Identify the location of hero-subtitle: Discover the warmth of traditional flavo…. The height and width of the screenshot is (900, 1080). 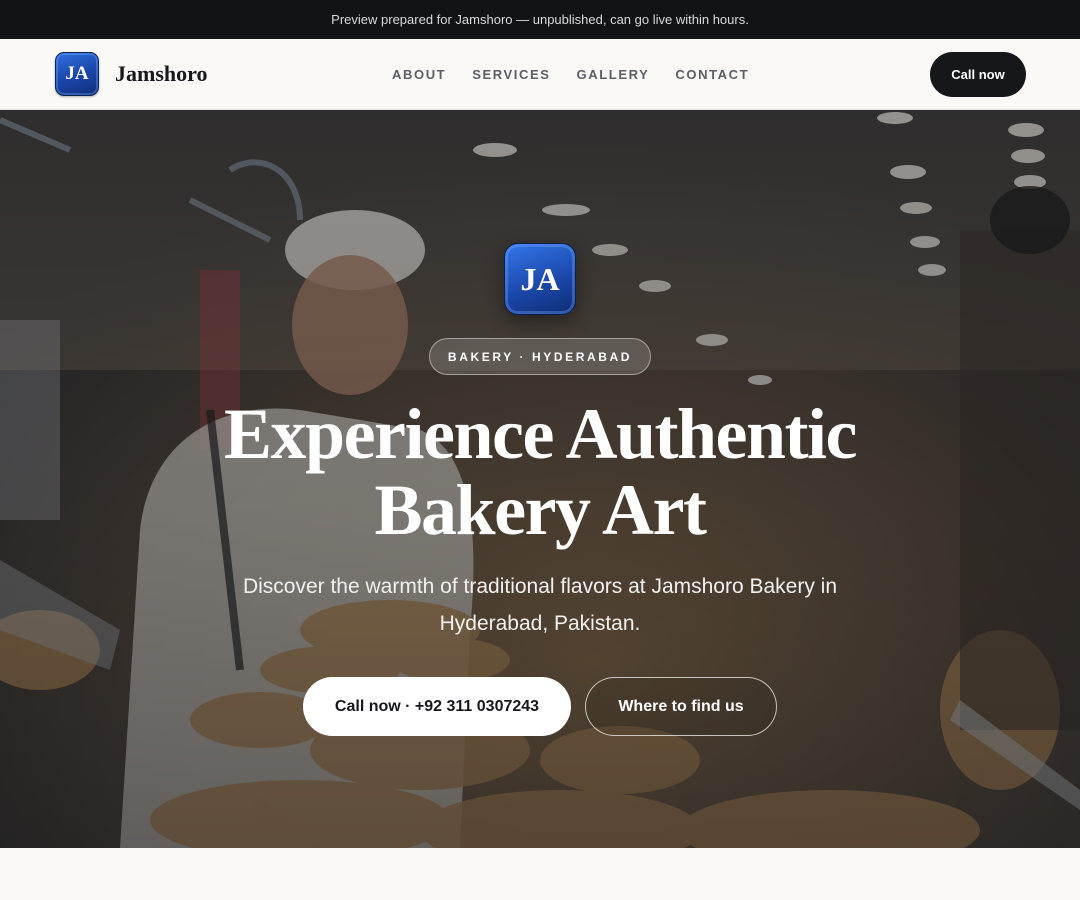
(540, 605).